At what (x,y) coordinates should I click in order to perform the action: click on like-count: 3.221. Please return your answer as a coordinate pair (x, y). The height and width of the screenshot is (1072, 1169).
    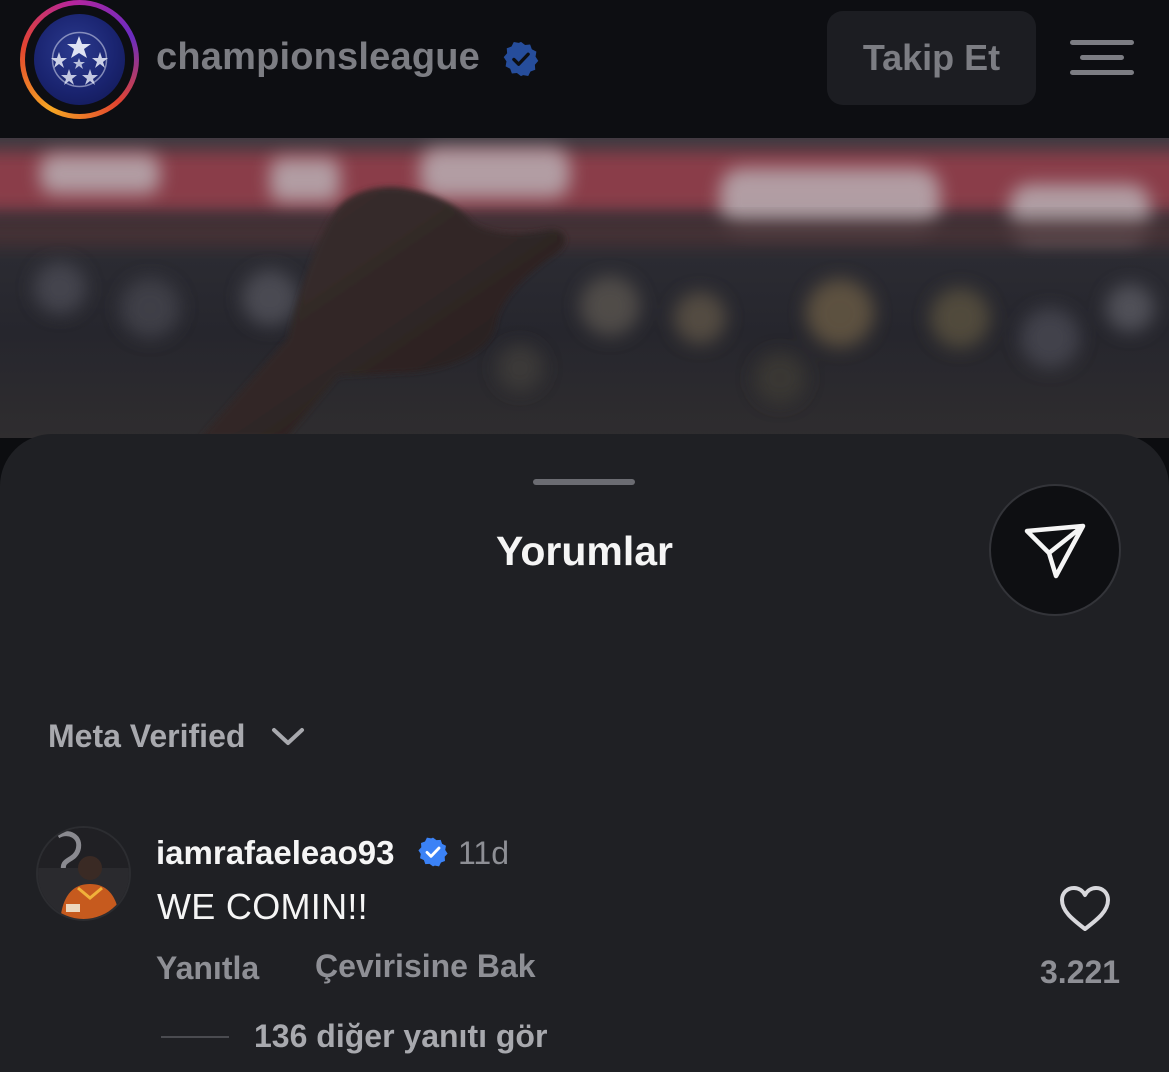
    Looking at the image, I should click on (1080, 972).